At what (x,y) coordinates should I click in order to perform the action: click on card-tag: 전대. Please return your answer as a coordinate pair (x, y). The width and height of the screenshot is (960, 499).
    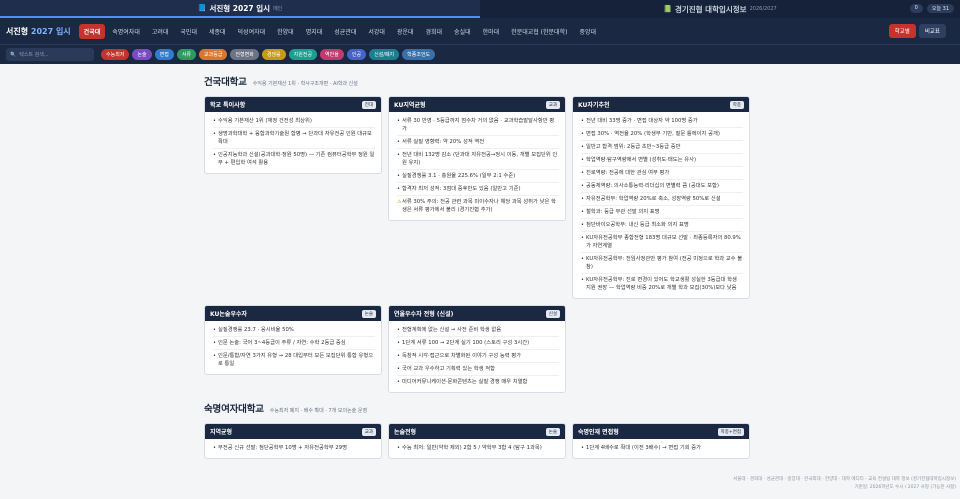
    Looking at the image, I should click on (368, 104).